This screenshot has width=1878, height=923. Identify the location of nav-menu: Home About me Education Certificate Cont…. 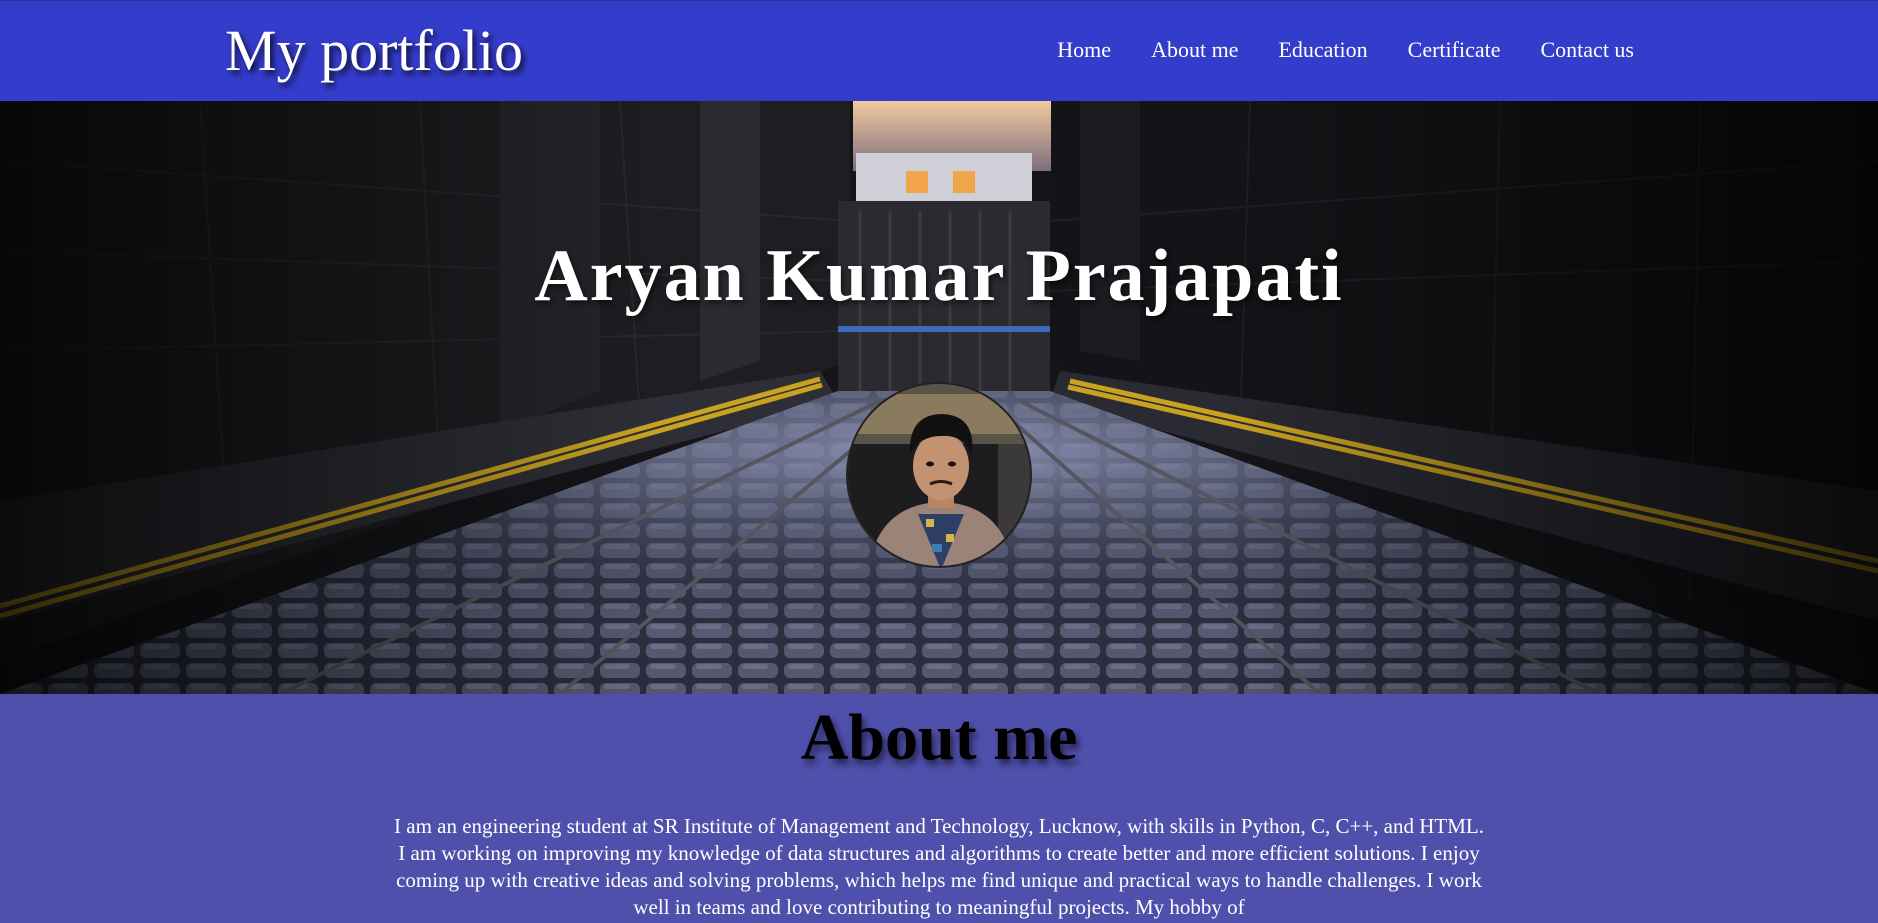
(1345, 50).